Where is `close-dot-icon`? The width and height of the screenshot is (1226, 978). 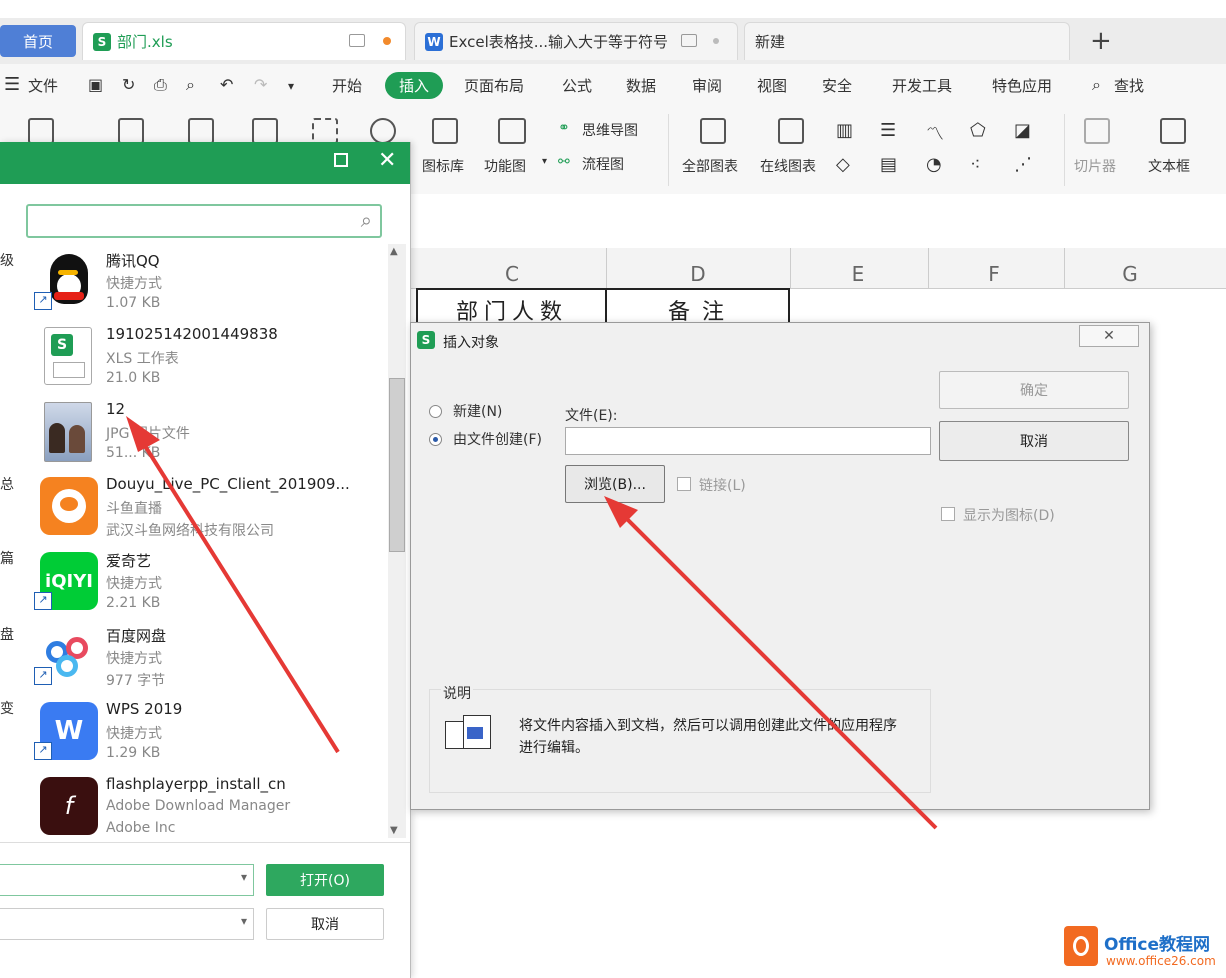 close-dot-icon is located at coordinates (716, 41).